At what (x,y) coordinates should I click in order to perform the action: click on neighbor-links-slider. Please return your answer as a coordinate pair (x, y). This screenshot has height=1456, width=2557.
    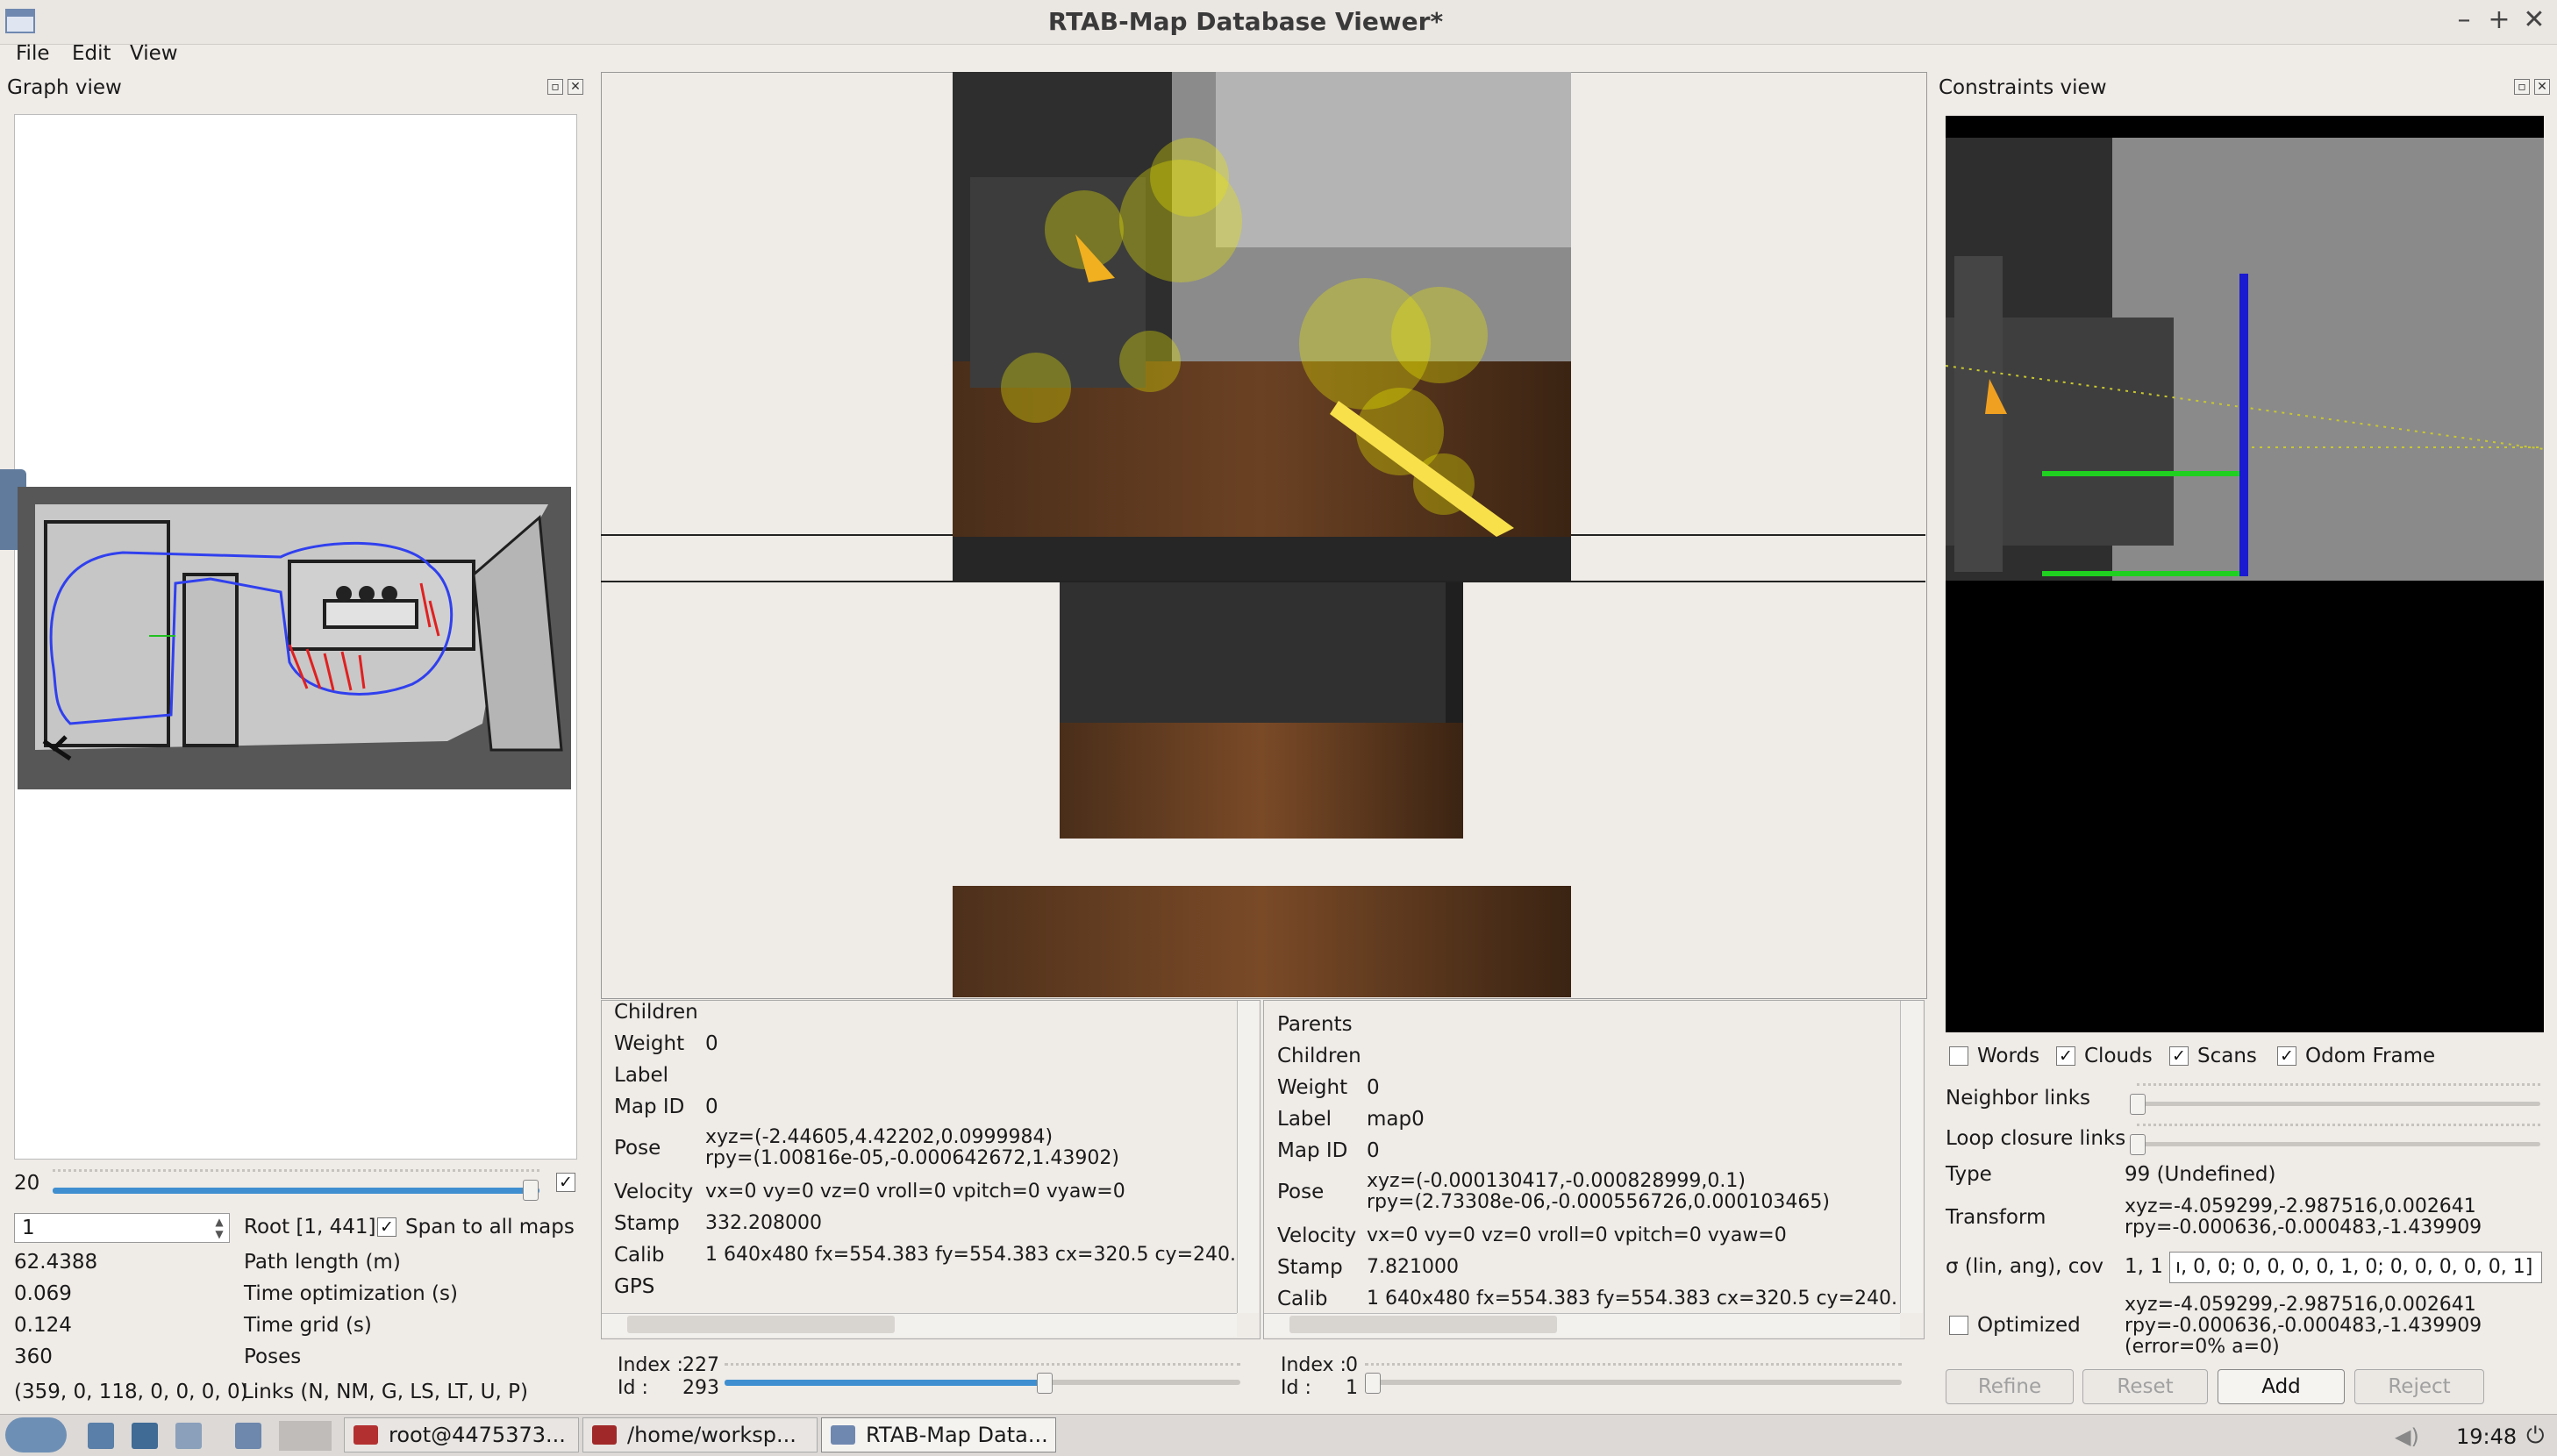
    Looking at the image, I should click on (2338, 1104).